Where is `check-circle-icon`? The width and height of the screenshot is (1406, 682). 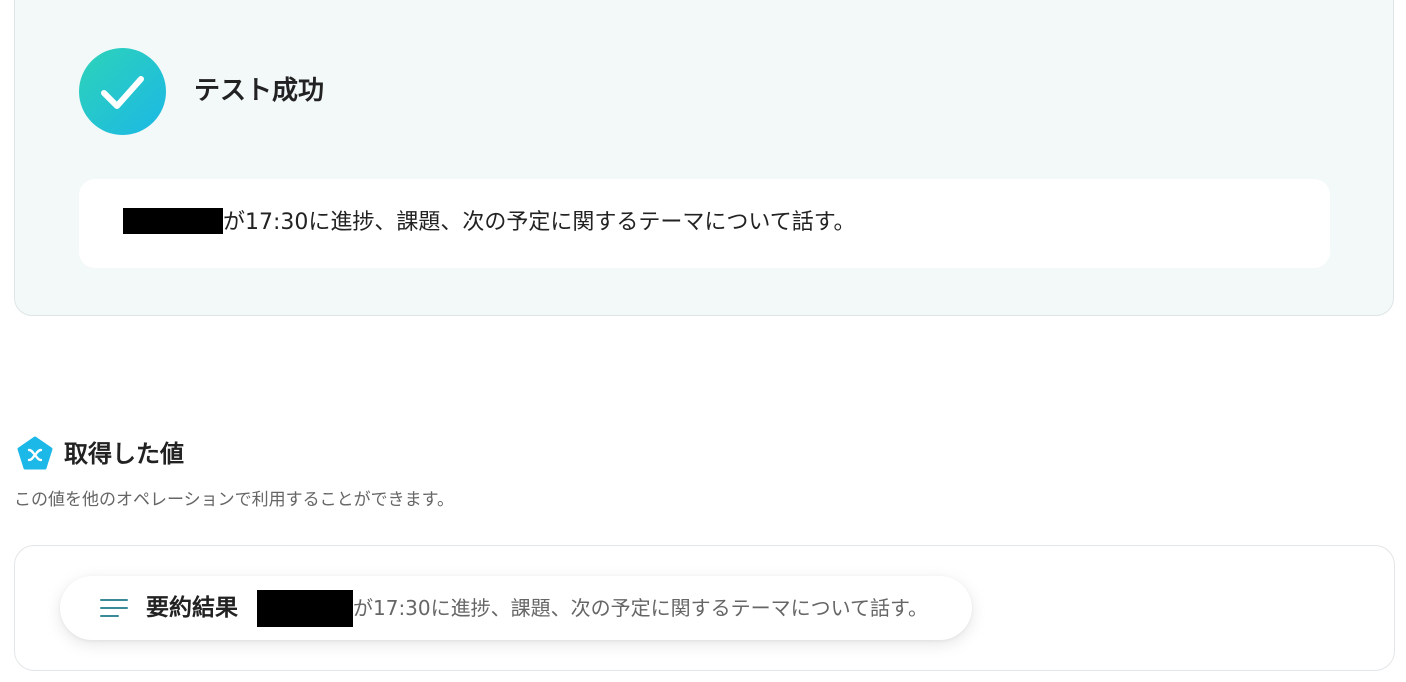 check-circle-icon is located at coordinates (122, 91).